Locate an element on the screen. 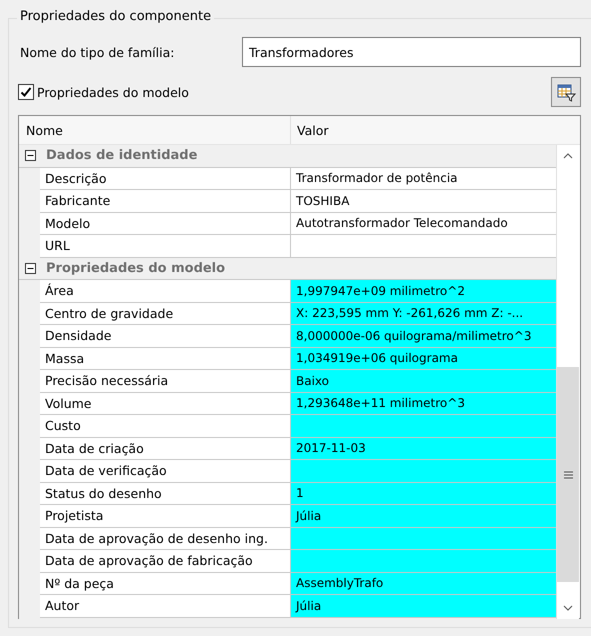 The image size is (591, 636). table-filter-icon is located at coordinates (566, 92).